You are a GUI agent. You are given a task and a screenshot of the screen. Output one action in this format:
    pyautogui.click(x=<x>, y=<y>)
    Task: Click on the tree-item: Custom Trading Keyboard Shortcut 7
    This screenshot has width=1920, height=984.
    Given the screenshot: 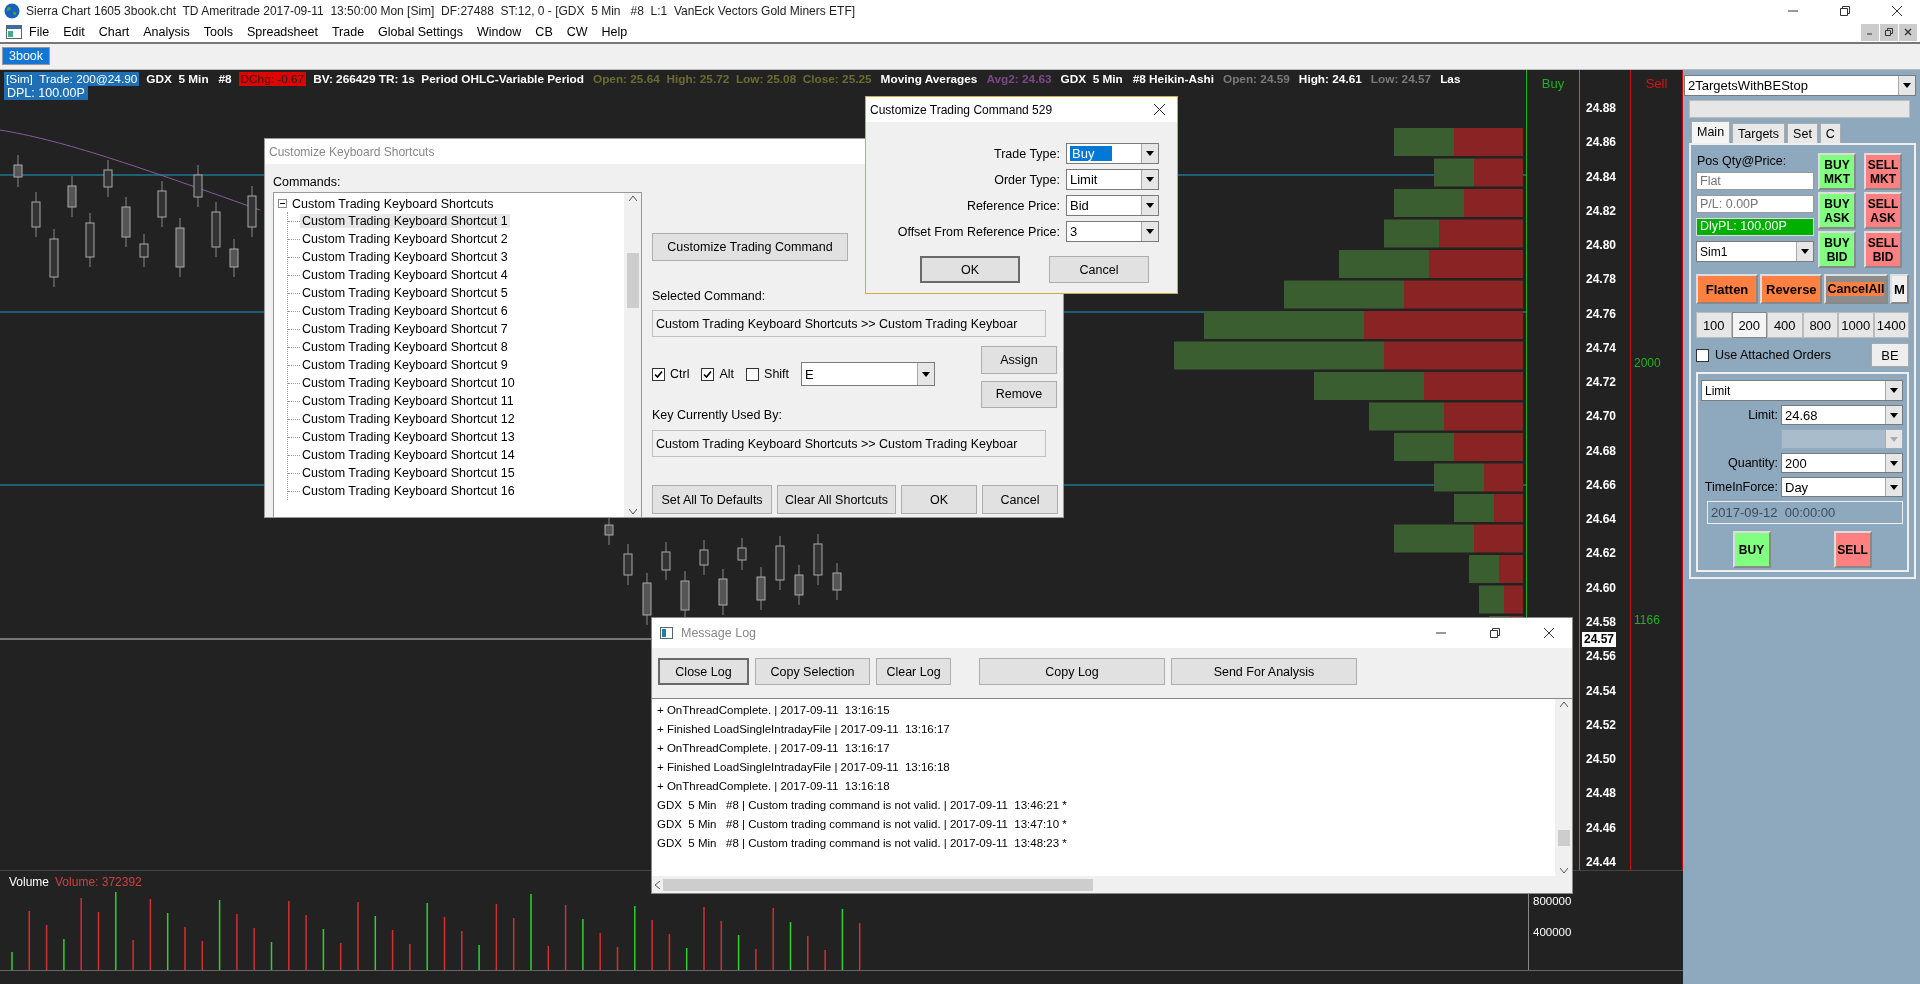 What is the action you would take?
    pyautogui.click(x=405, y=329)
    